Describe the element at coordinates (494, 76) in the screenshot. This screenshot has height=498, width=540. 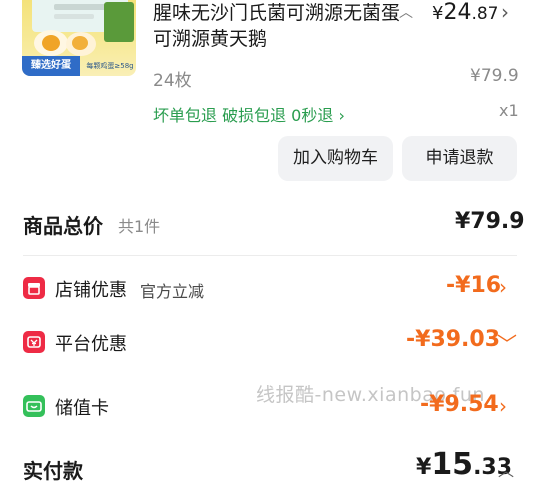
I see `original-price: ¥79.9` at that location.